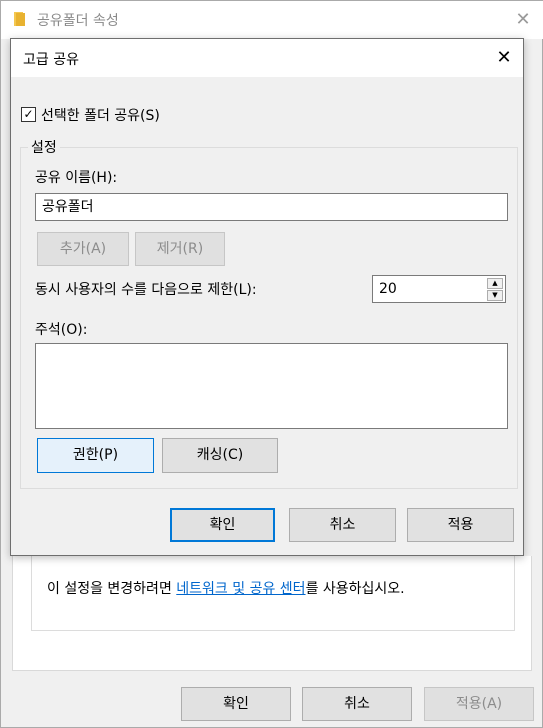  What do you see at coordinates (495, 295) in the screenshot?
I see `spin-down-icon: ▼` at bounding box center [495, 295].